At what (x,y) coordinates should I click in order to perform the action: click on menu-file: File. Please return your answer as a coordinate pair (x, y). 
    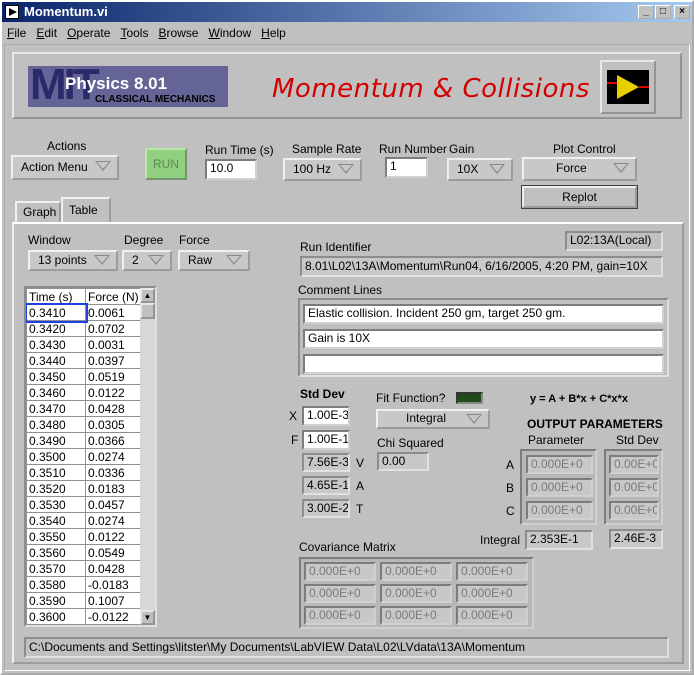
    Looking at the image, I should click on (16, 33).